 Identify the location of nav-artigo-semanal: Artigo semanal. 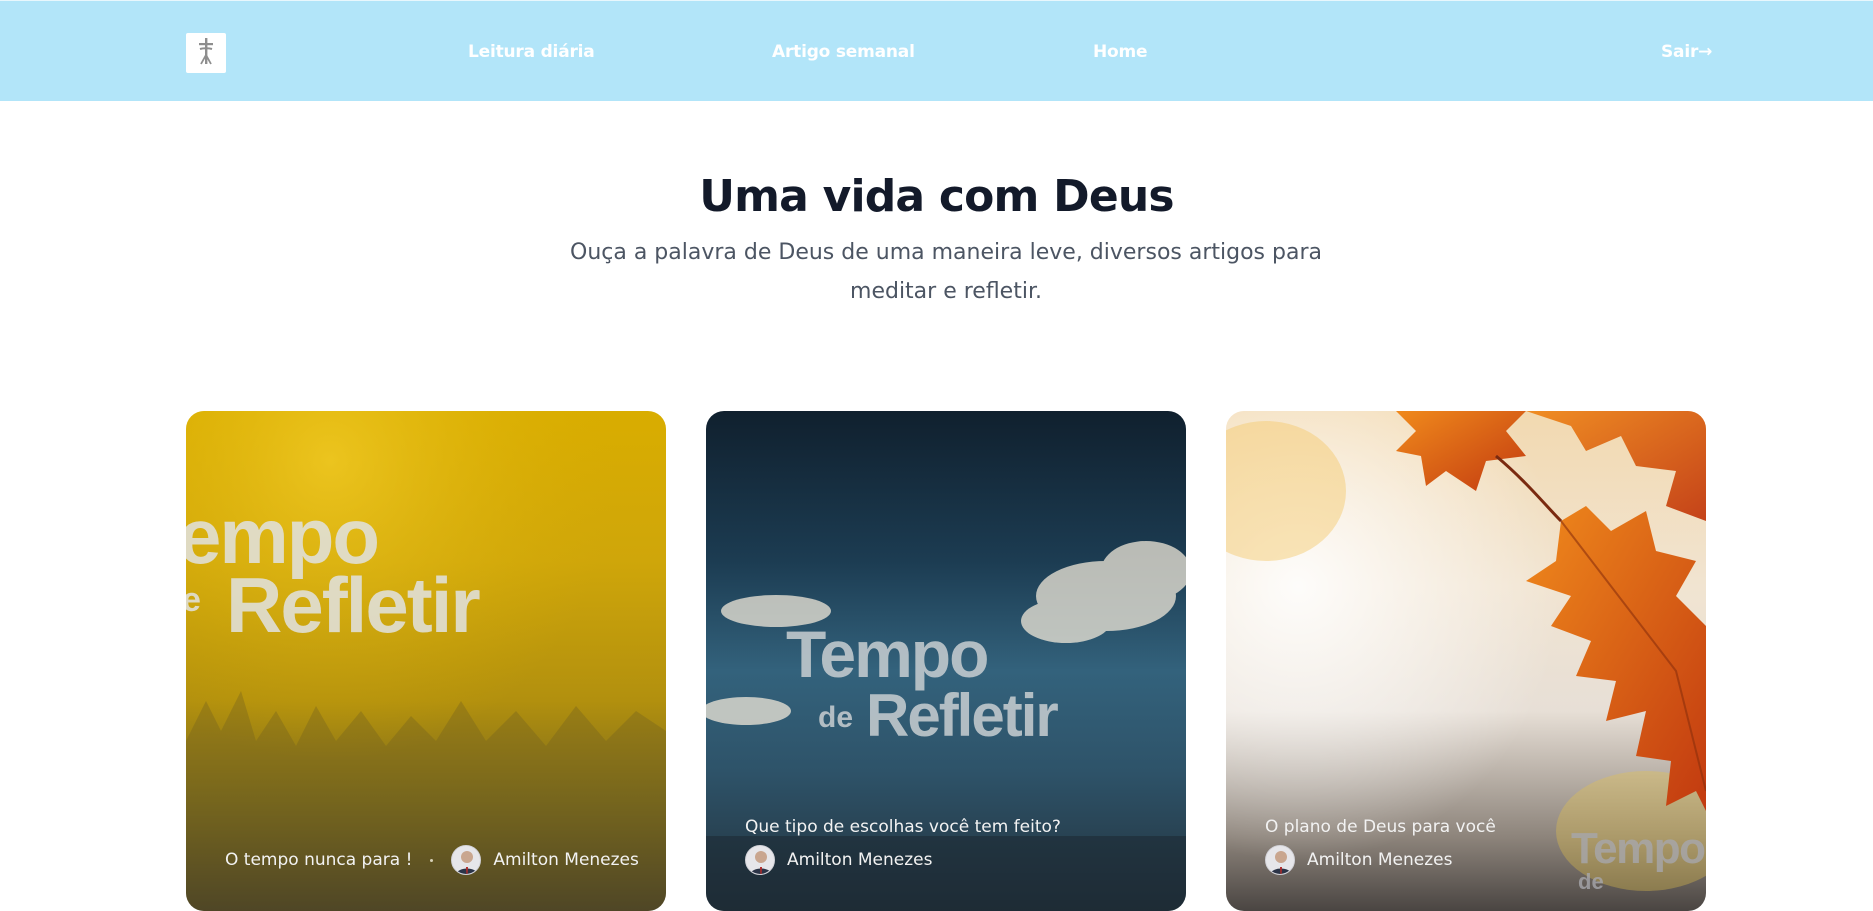
(843, 52).